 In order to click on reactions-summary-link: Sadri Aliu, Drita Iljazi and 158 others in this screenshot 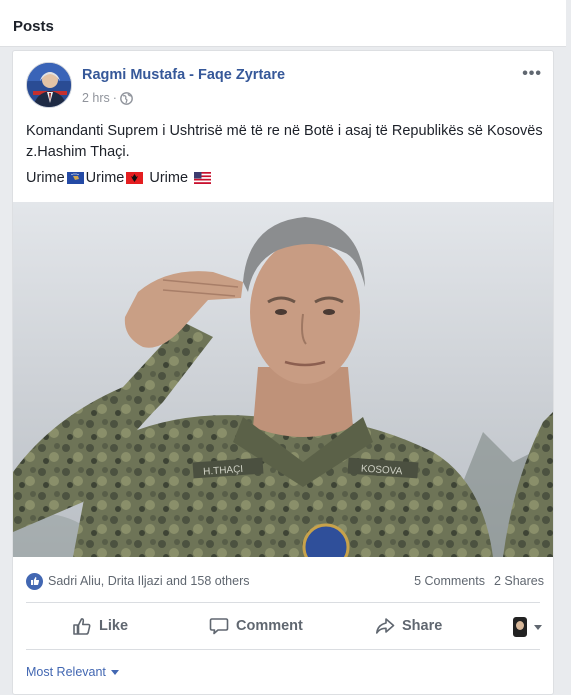, I will do `click(149, 581)`.